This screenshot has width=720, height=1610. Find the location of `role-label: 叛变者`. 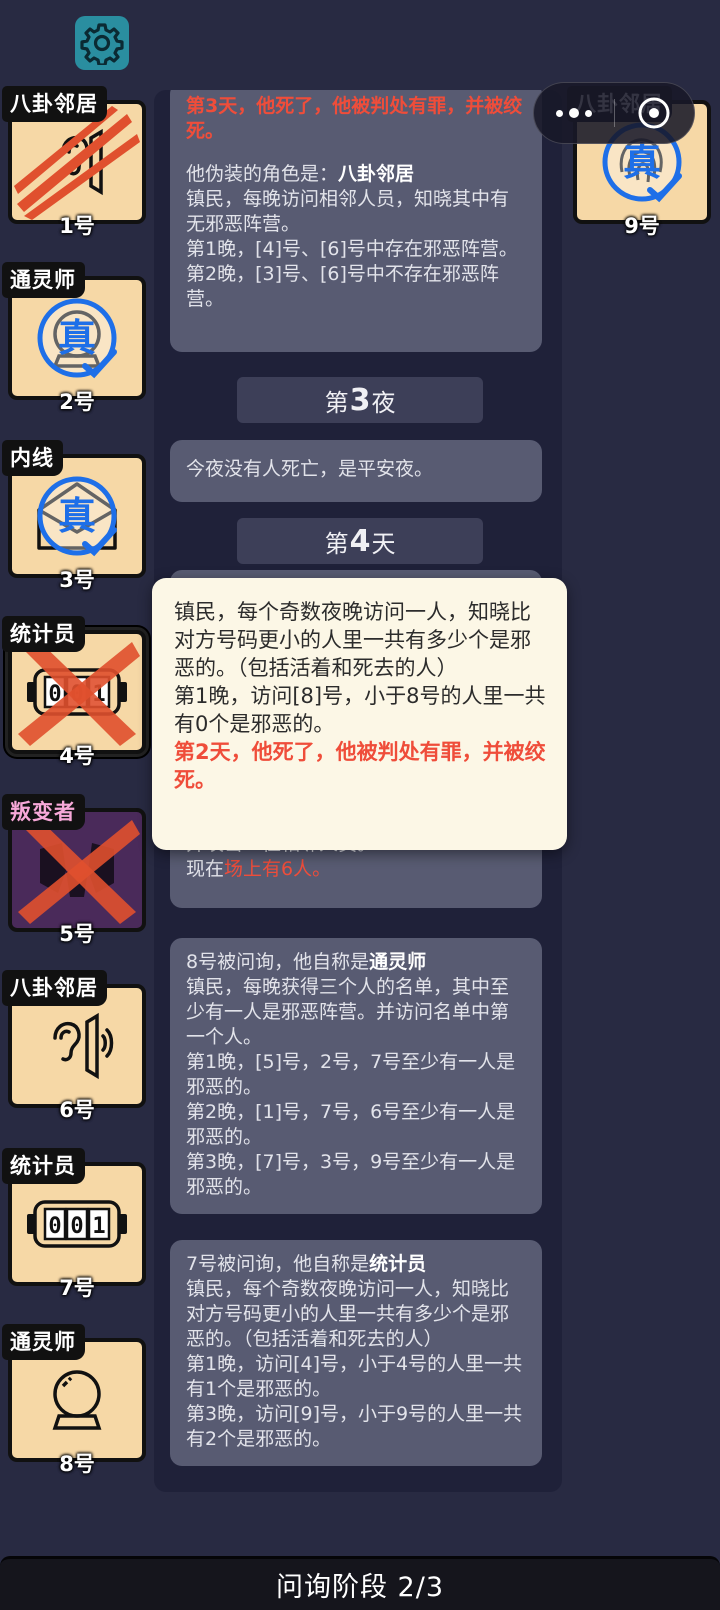

role-label: 叛变者 is located at coordinates (43, 812).